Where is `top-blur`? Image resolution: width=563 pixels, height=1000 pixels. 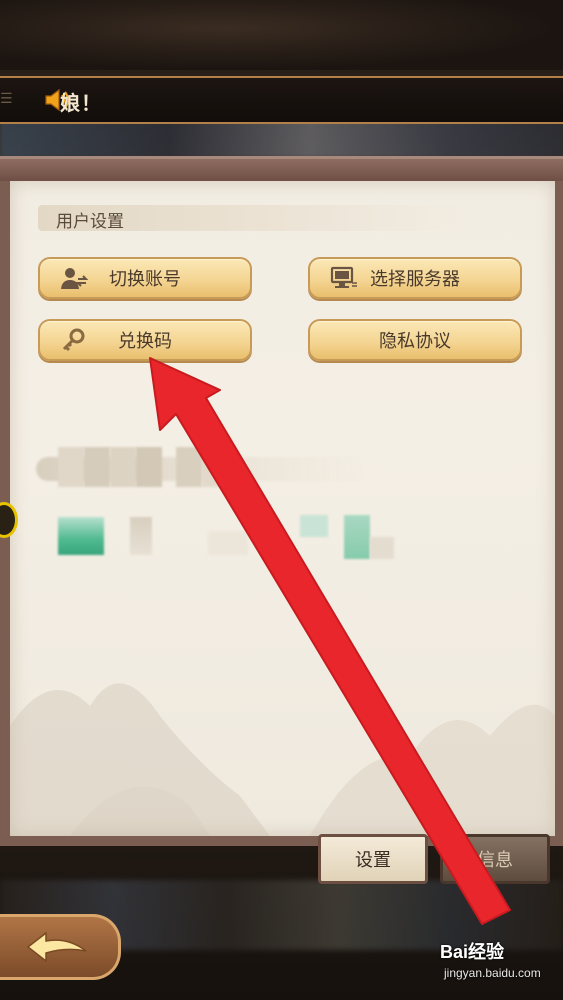
top-blur is located at coordinates (281, 35).